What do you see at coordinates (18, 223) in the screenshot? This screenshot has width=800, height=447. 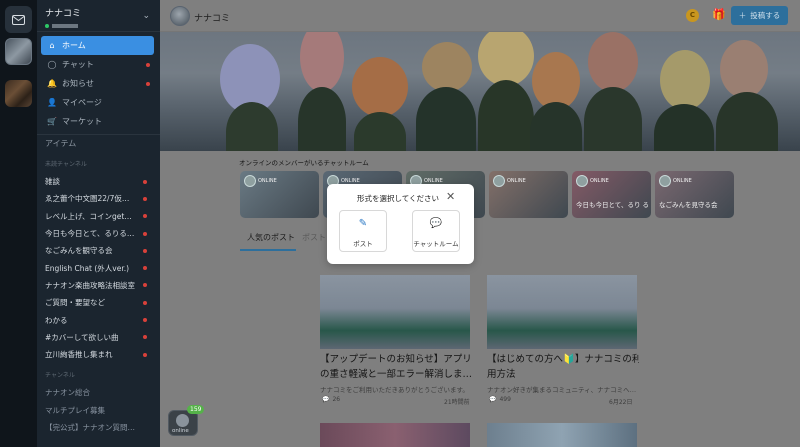 I see `server-rail` at bounding box center [18, 223].